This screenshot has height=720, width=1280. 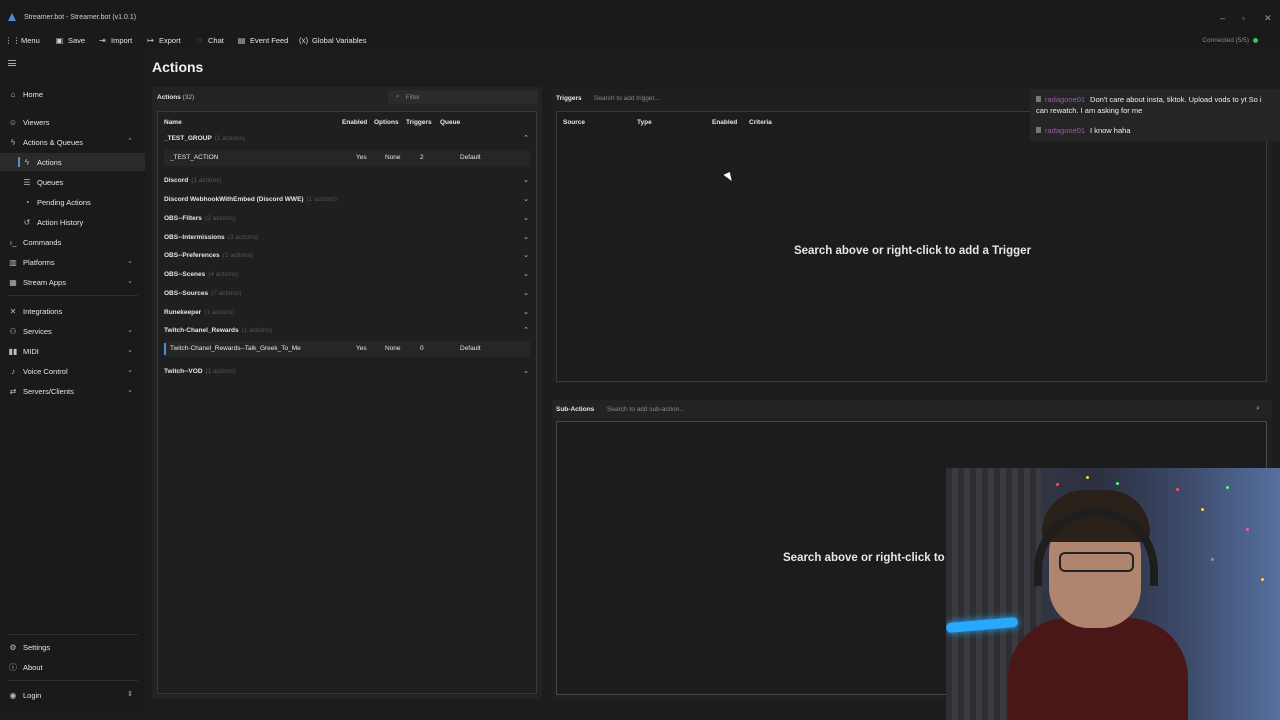 What do you see at coordinates (49, 162) in the screenshot?
I see `sidebar-item-label: Actions` at bounding box center [49, 162].